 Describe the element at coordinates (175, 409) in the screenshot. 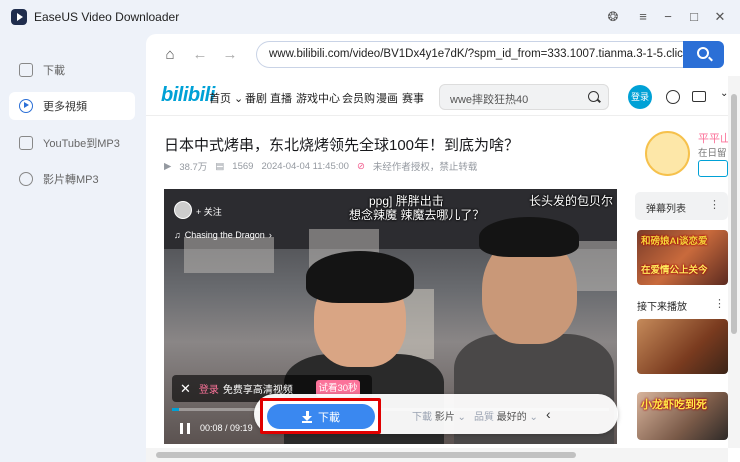

I see `progress-fill` at that location.